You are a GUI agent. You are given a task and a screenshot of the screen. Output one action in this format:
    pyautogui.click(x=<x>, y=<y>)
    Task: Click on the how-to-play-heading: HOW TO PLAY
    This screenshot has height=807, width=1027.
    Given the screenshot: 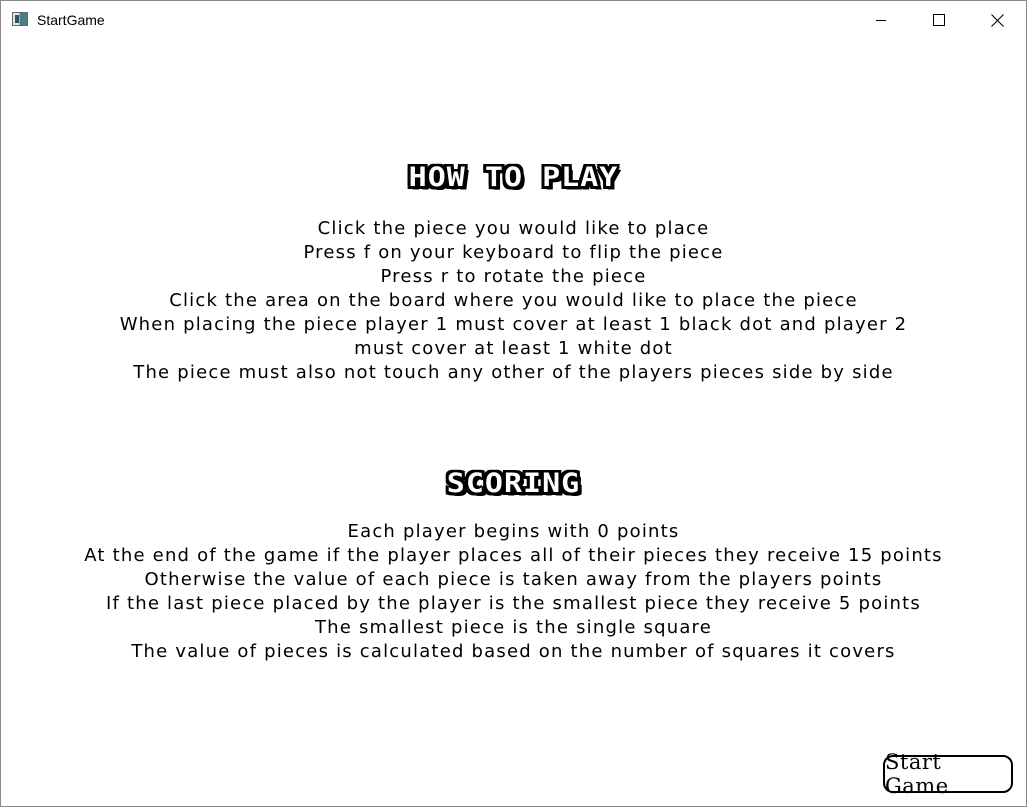 What is the action you would take?
    pyautogui.click(x=513, y=177)
    